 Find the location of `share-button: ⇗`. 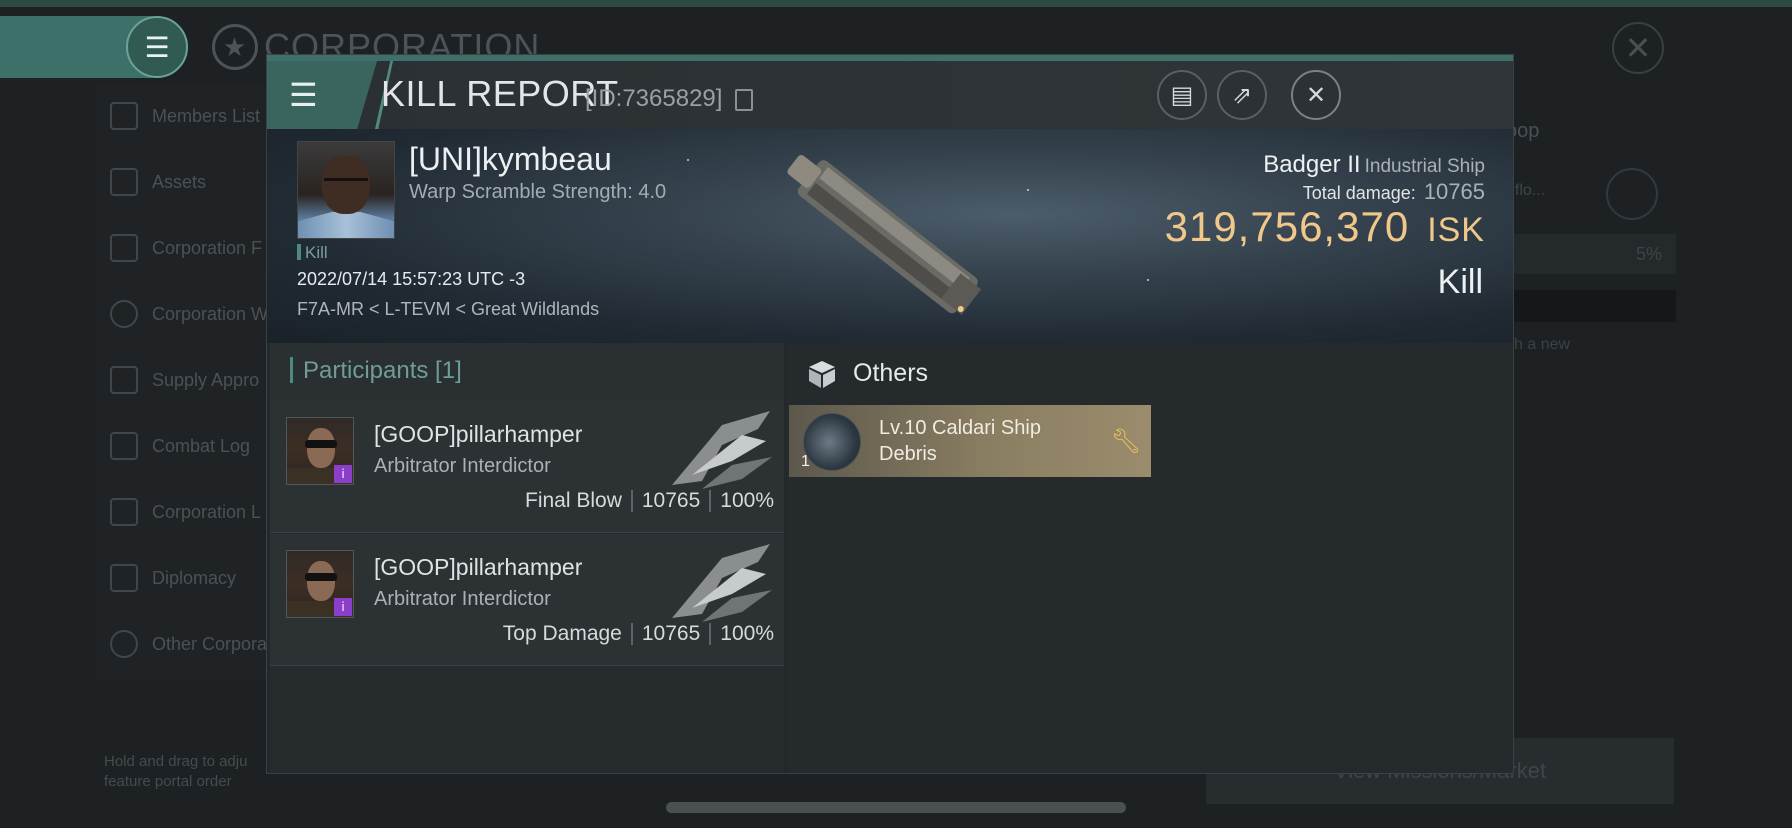

share-button: ⇗ is located at coordinates (1242, 95).